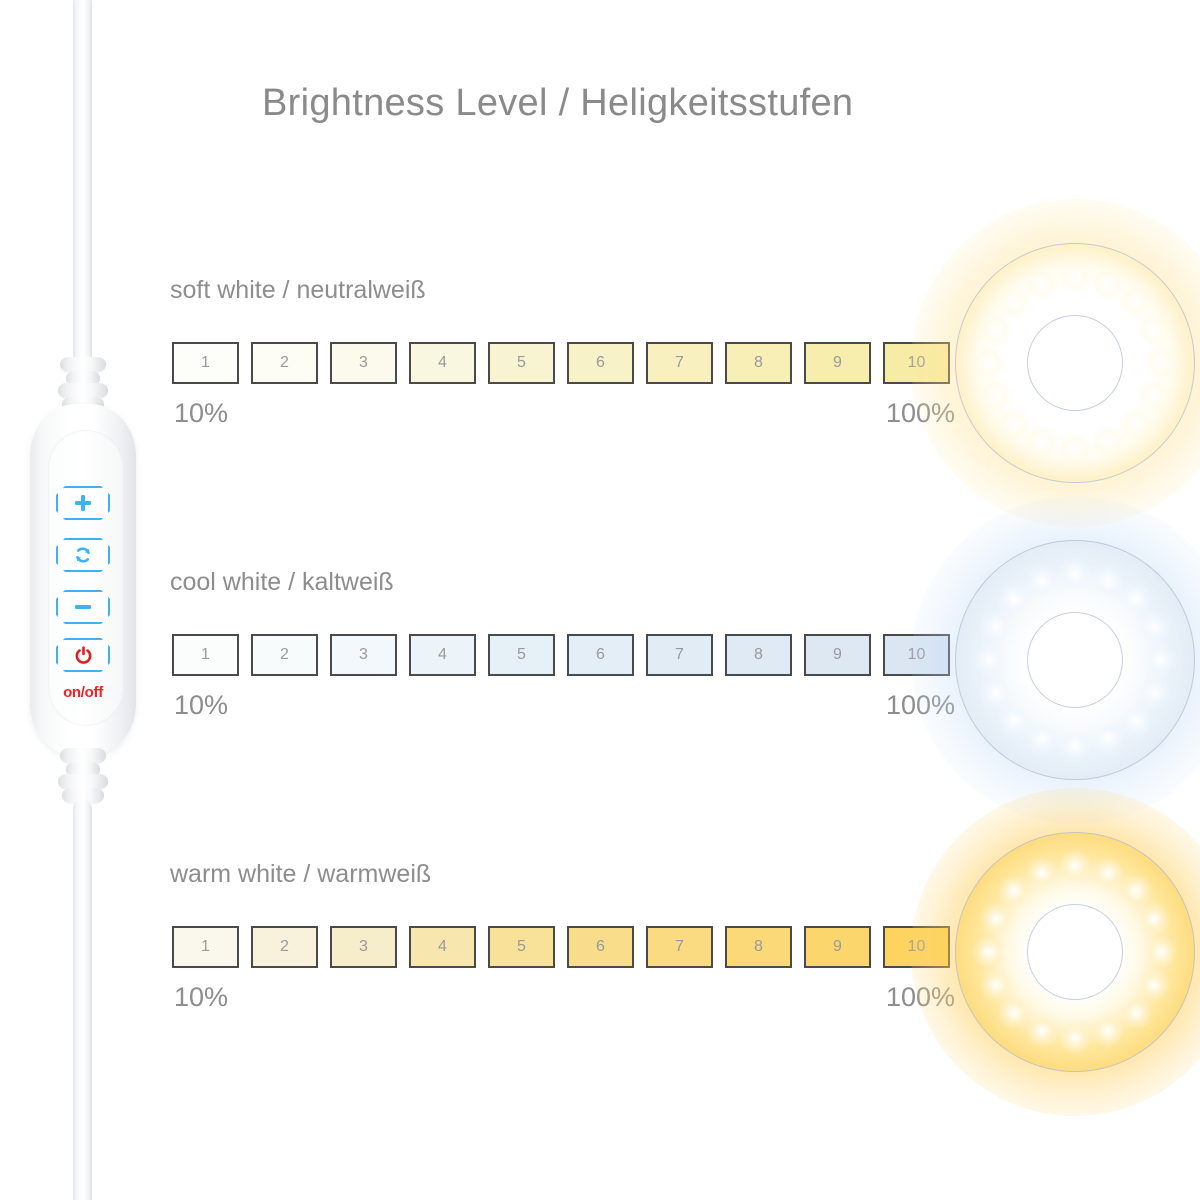 The height and width of the screenshot is (1200, 1200). Describe the element at coordinates (83, 775) in the screenshot. I see `cable-strain-relief-bottom` at that location.